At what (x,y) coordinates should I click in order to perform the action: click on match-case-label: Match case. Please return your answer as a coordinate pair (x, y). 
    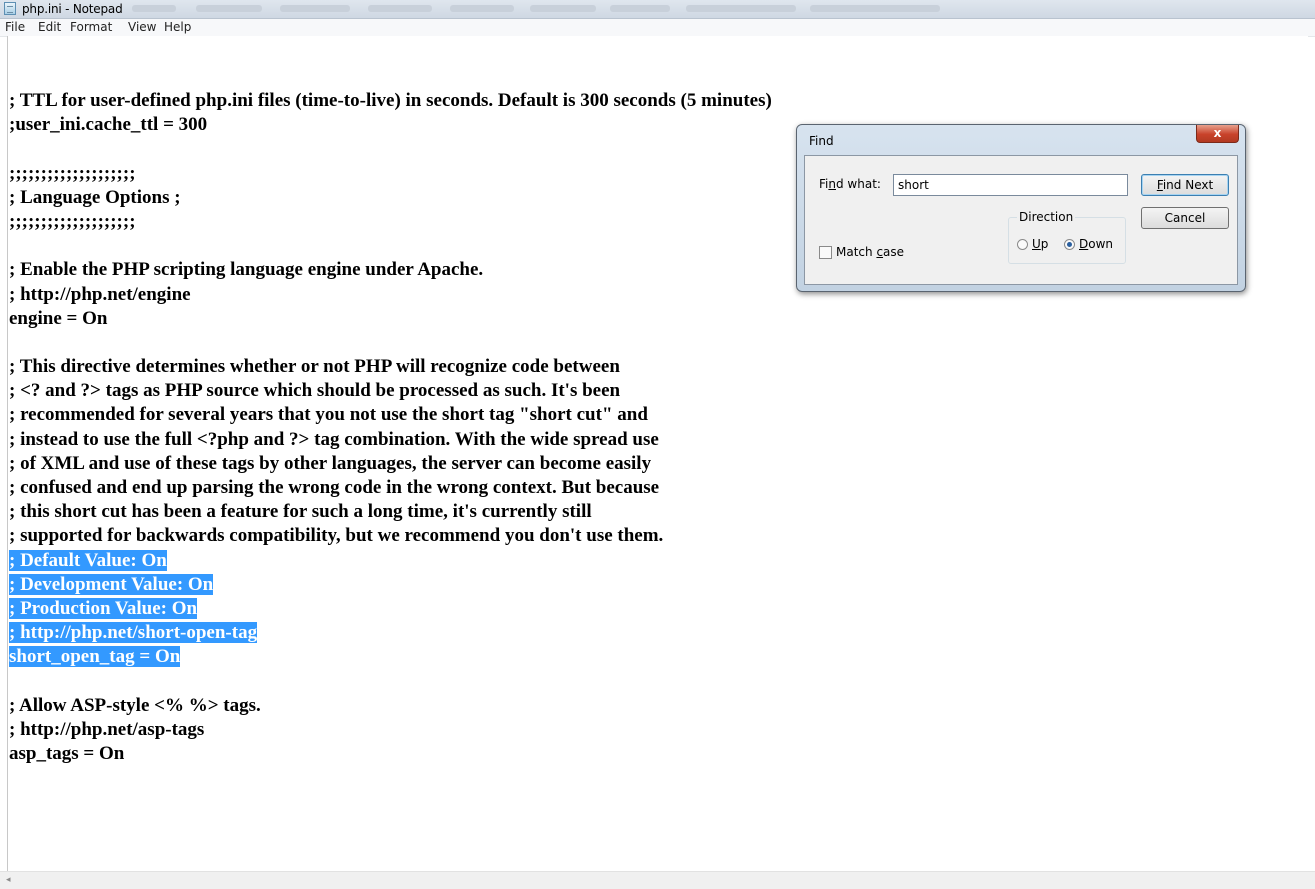
    Looking at the image, I should click on (870, 252).